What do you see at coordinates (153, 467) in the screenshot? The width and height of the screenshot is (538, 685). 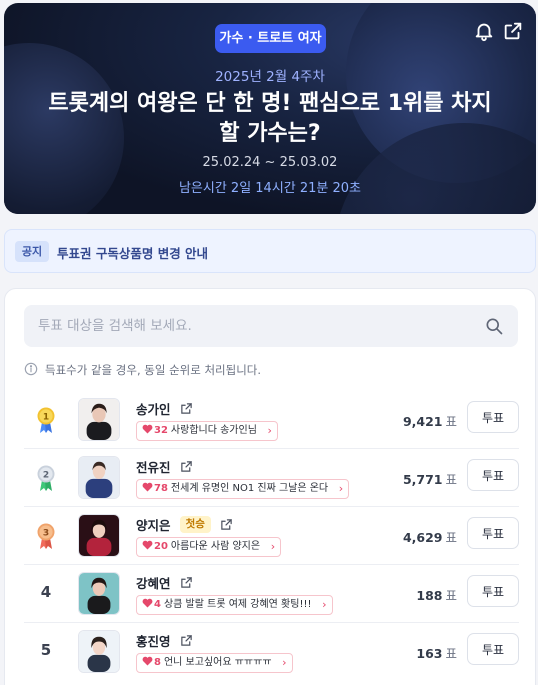 I see `singer-name: 전유진` at bounding box center [153, 467].